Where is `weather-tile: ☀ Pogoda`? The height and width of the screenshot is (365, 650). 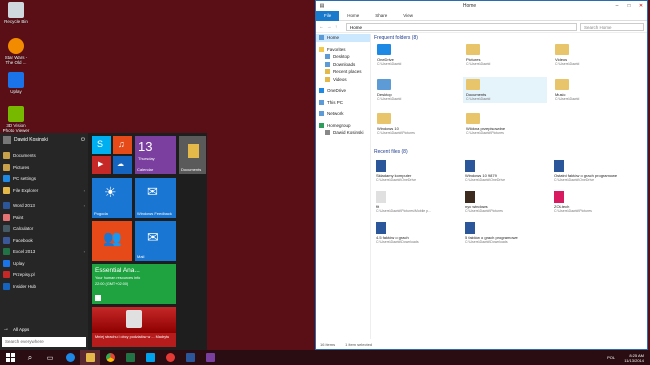 weather-tile: ☀ Pogoda is located at coordinates (112, 198).